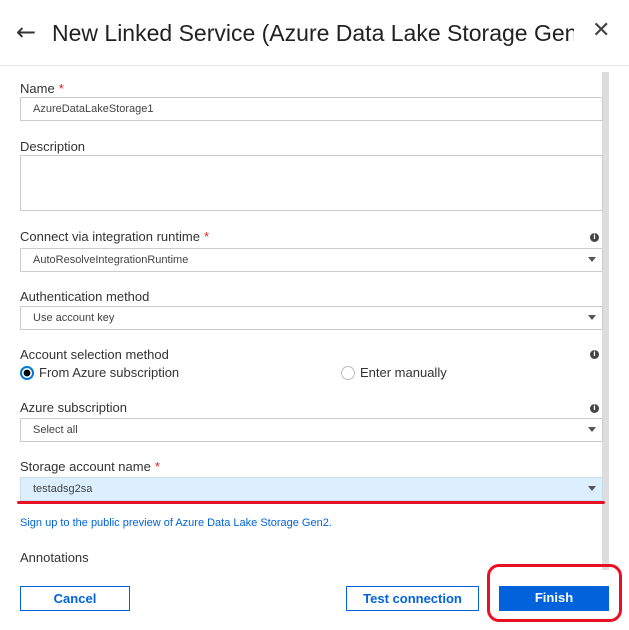 The height and width of the screenshot is (630, 629). I want to click on radio-selected-icon, so click(27, 372).